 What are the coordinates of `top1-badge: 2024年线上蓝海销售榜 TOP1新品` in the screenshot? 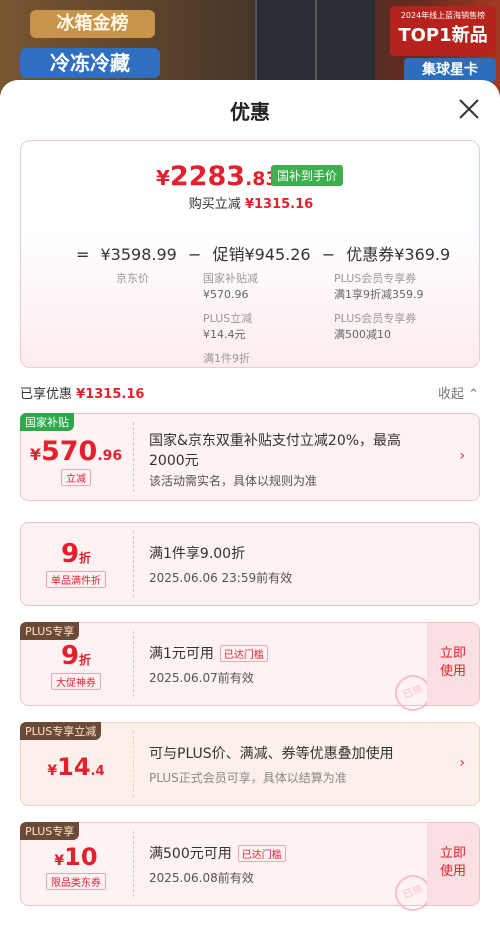 It's located at (443, 31).